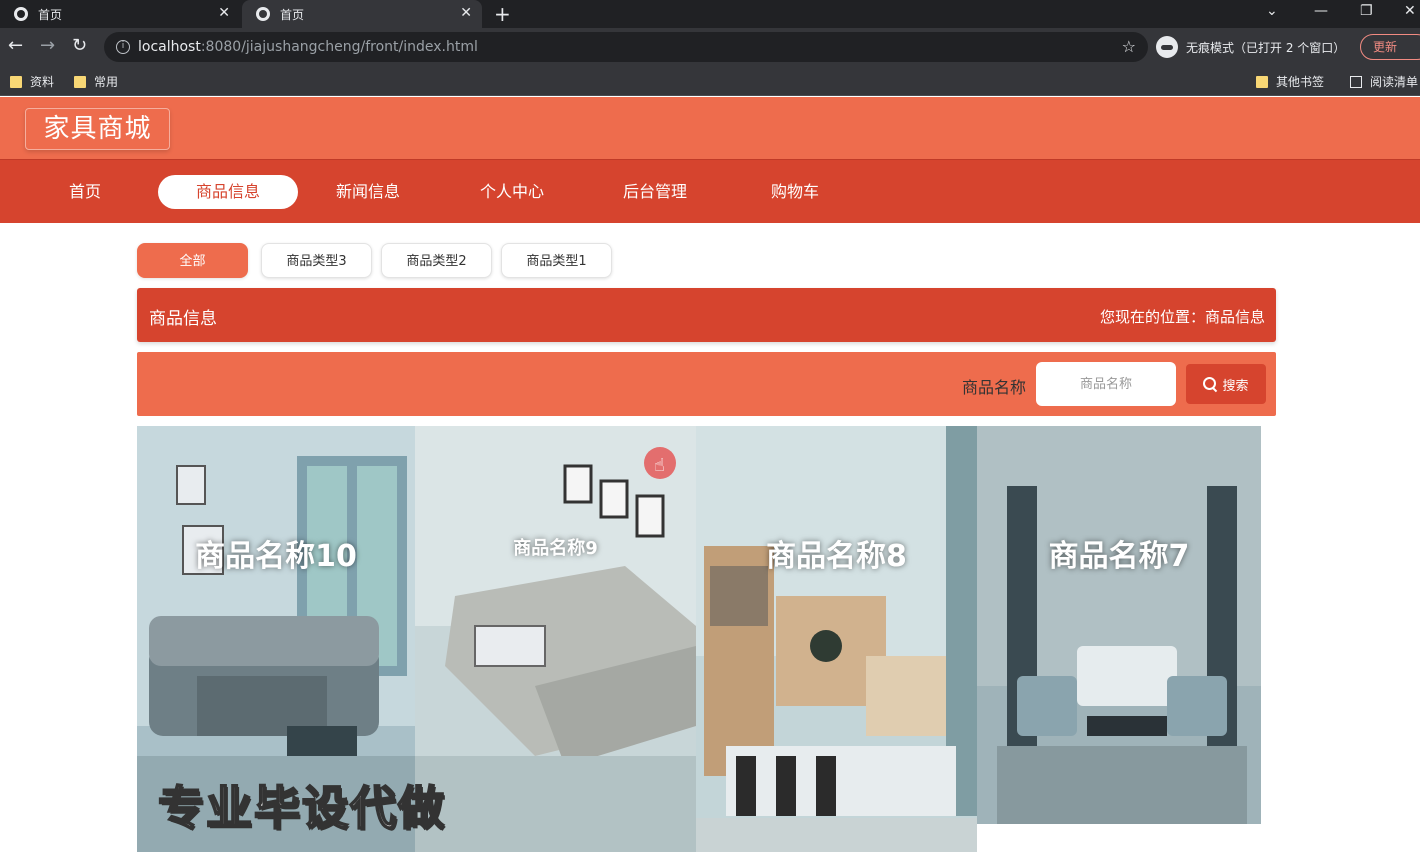  What do you see at coordinates (120, 14) in the screenshot?
I see `browser-tab-1: 首页 ✕` at bounding box center [120, 14].